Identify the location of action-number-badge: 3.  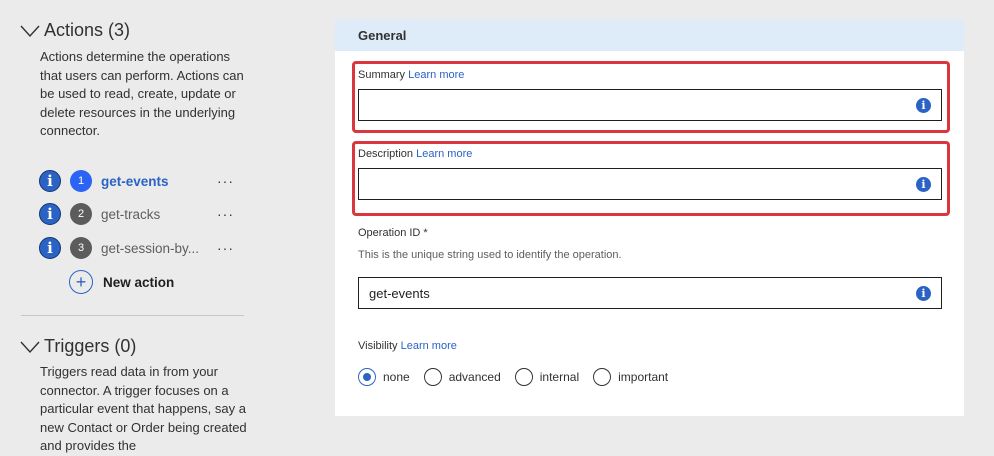
(81, 248).